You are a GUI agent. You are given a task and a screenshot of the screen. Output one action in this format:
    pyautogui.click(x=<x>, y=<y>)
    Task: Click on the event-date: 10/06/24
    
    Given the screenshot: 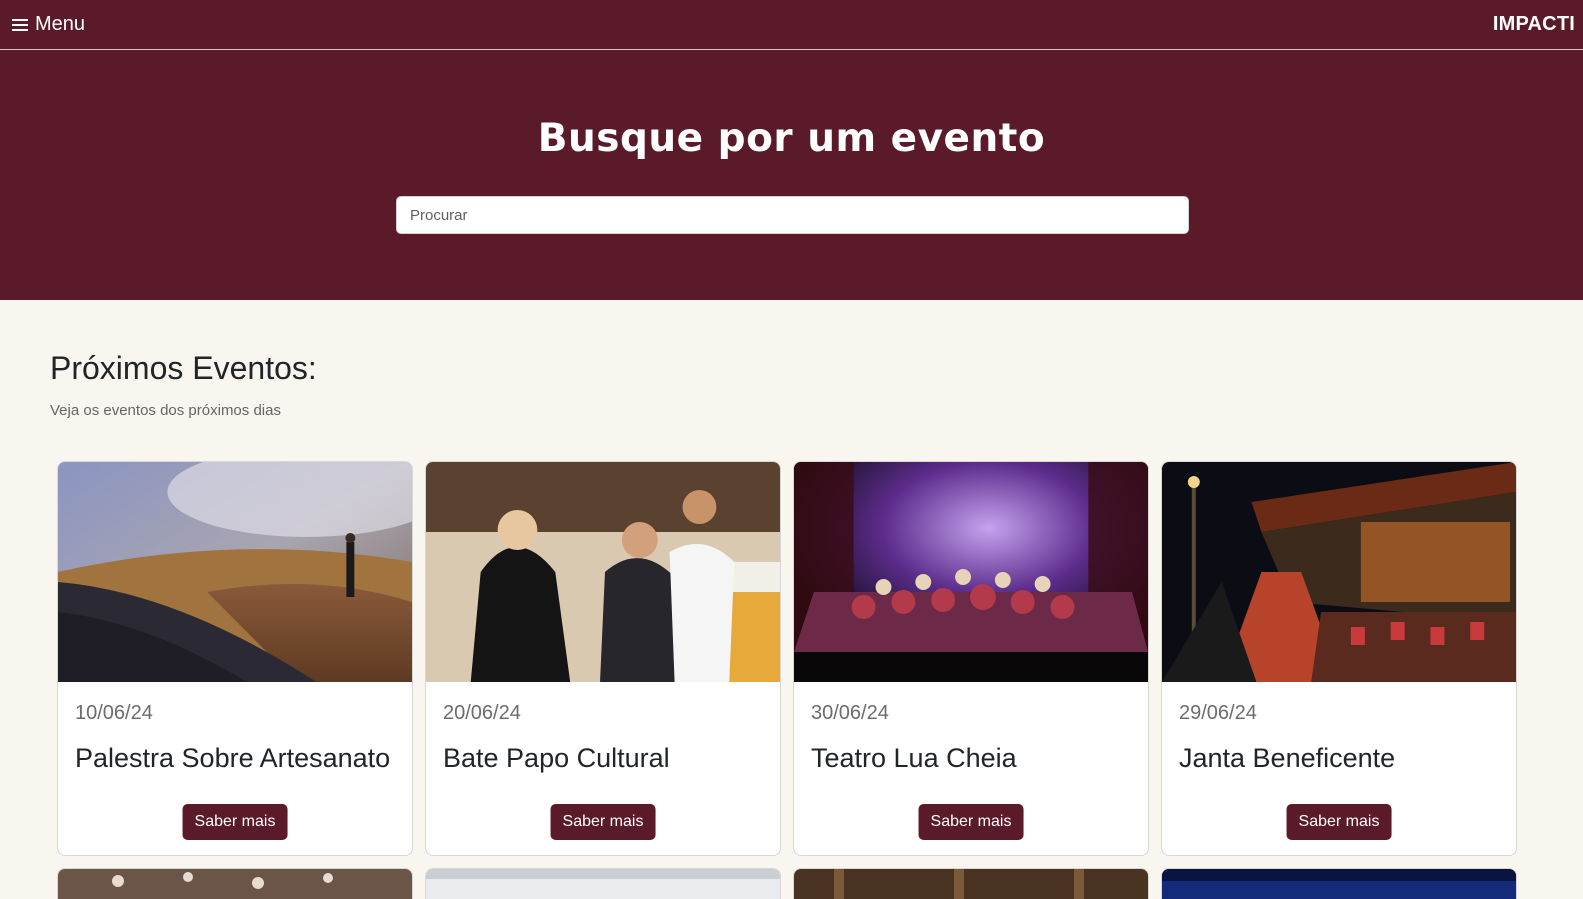 What is the action you would take?
    pyautogui.click(x=114, y=713)
    